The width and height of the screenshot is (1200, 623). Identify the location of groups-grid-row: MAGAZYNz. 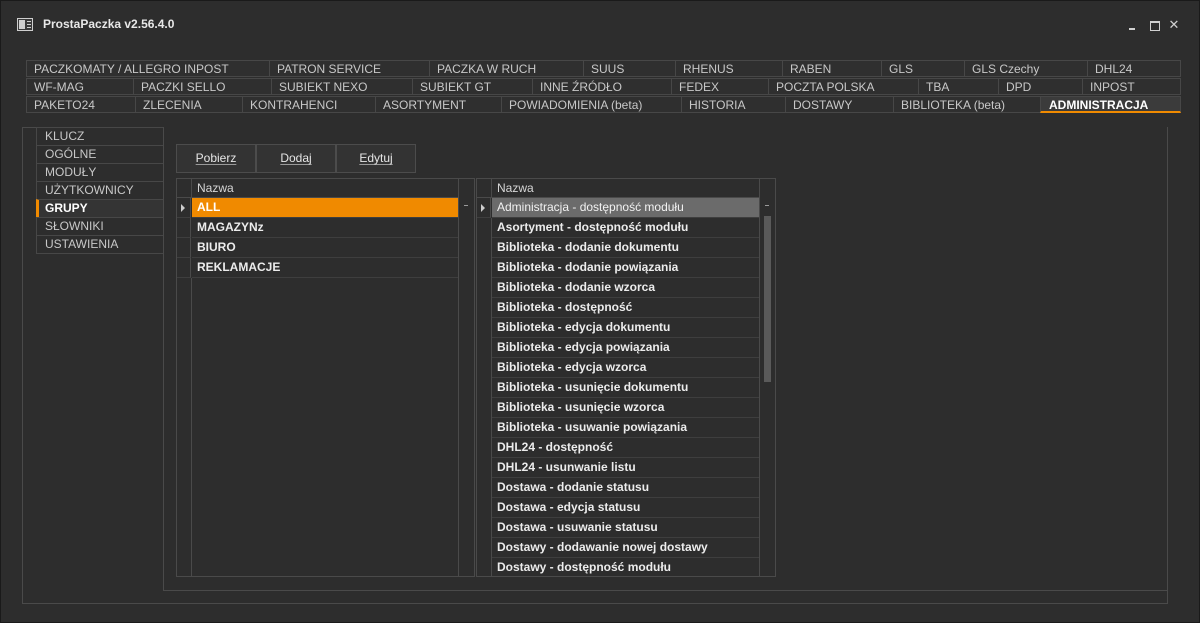
(325, 228).